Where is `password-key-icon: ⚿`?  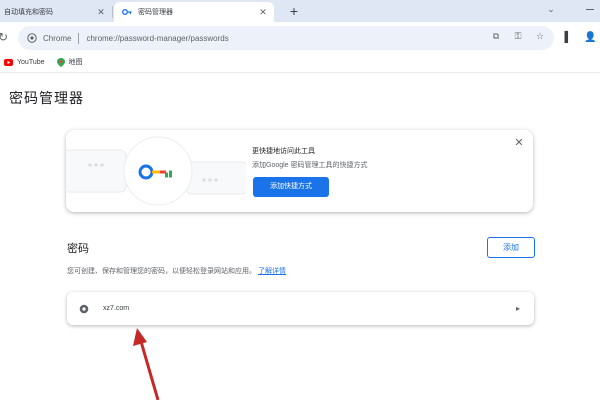 password-key-icon: ⚿ is located at coordinates (518, 36).